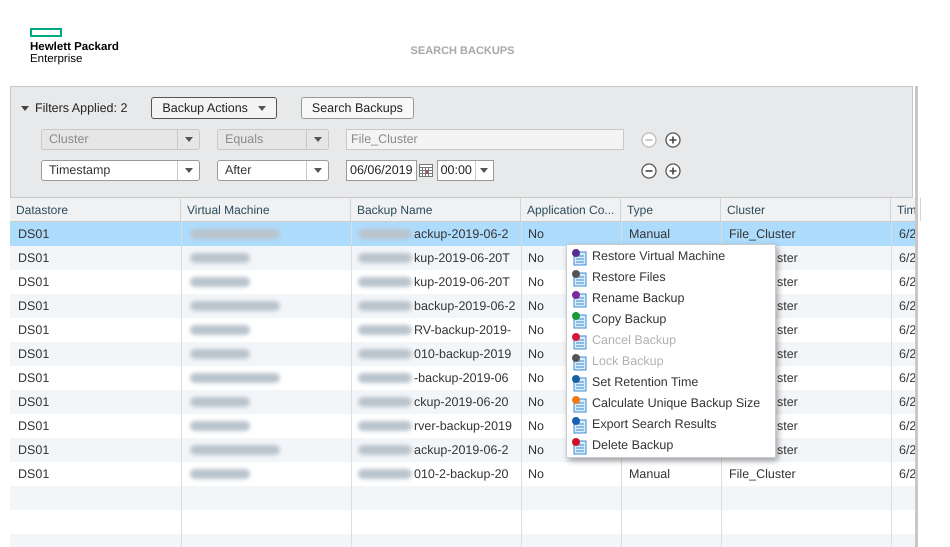  I want to click on column-header: Datastore, so click(95, 209).